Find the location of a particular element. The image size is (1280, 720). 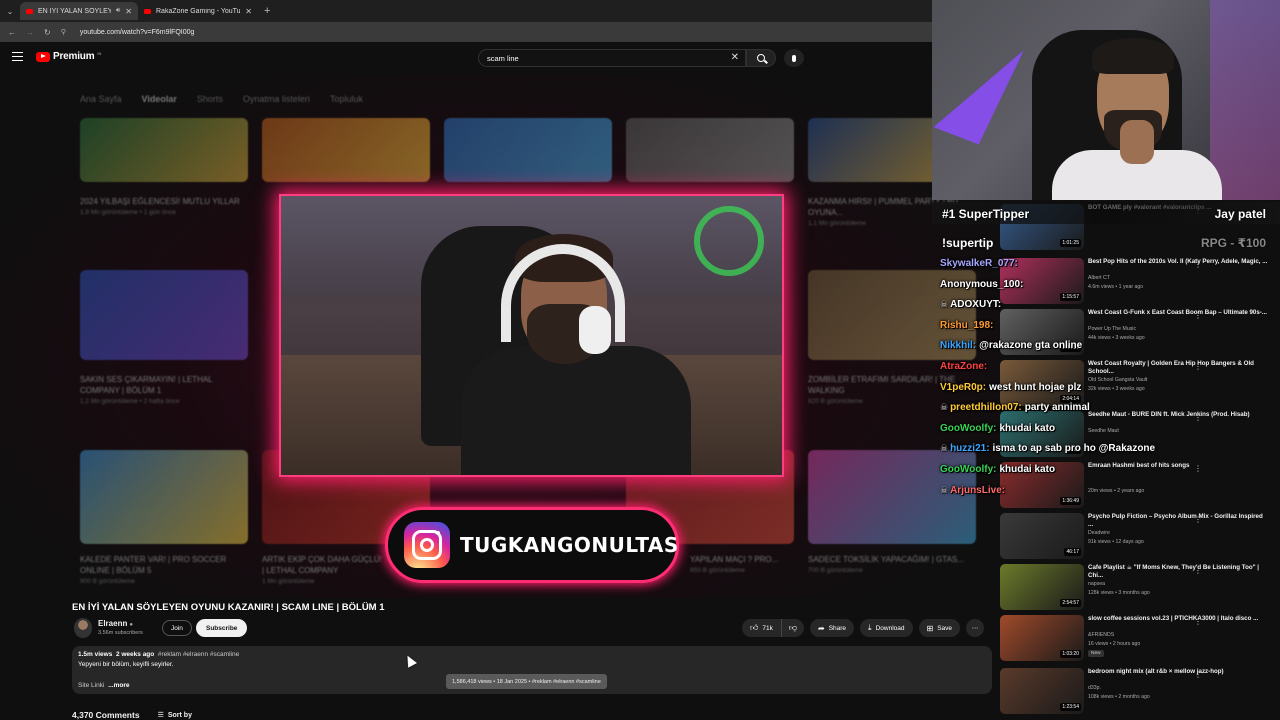

microphone-icon is located at coordinates (794, 58).